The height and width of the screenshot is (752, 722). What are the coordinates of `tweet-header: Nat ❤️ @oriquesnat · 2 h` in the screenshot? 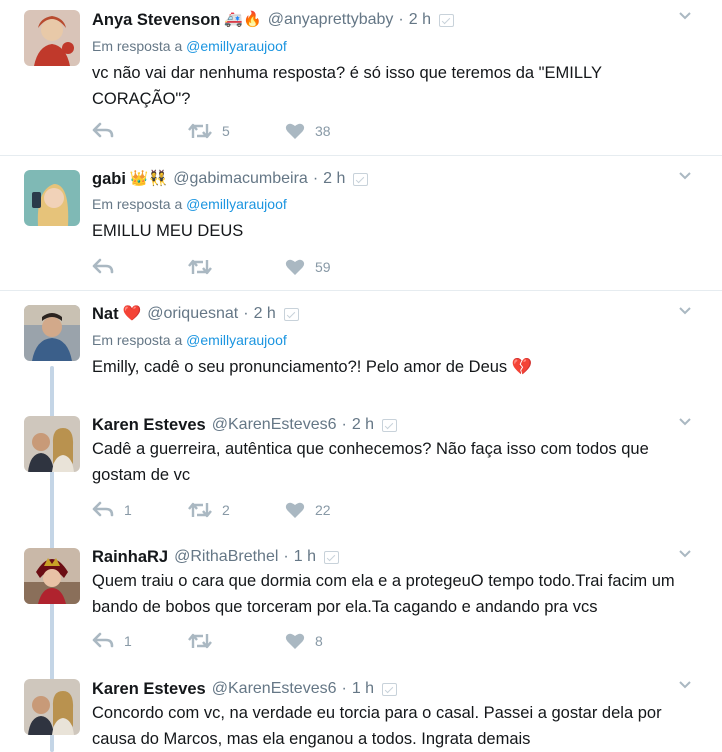 It's located at (195, 314).